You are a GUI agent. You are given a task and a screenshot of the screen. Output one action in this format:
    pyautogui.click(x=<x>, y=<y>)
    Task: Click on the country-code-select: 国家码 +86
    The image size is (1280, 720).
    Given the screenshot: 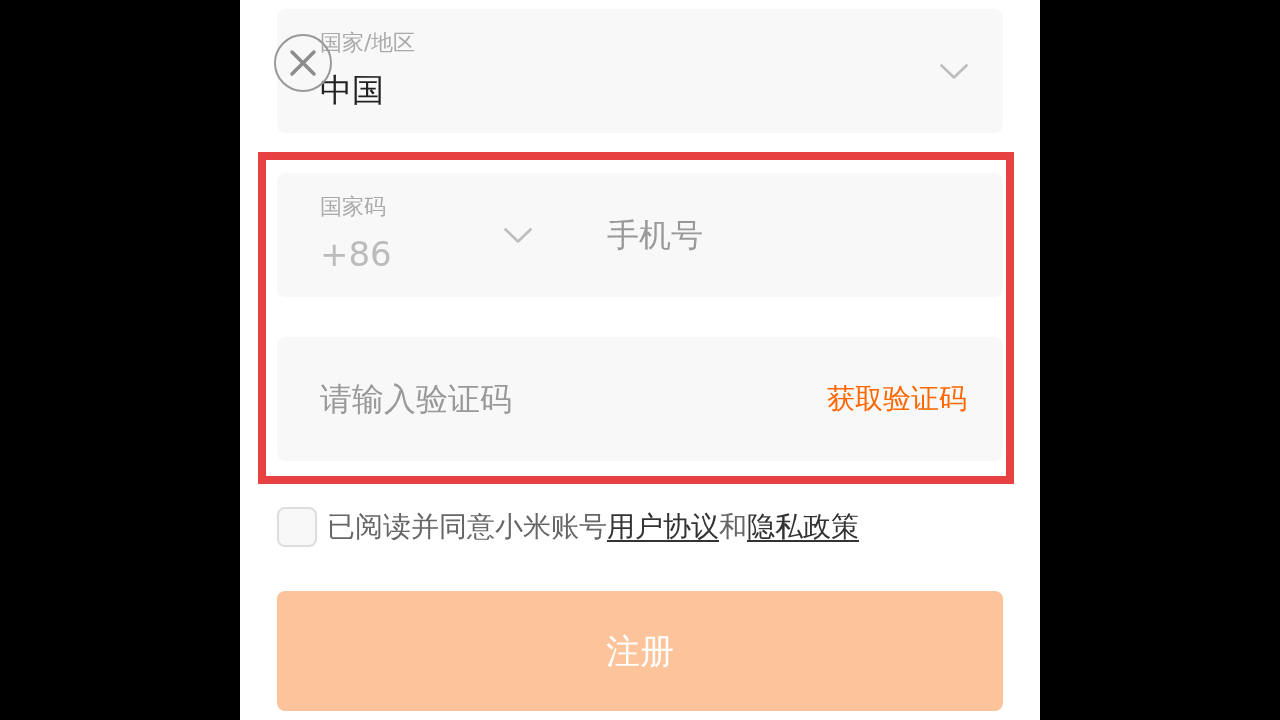 What is the action you would take?
    pyautogui.click(x=426, y=235)
    